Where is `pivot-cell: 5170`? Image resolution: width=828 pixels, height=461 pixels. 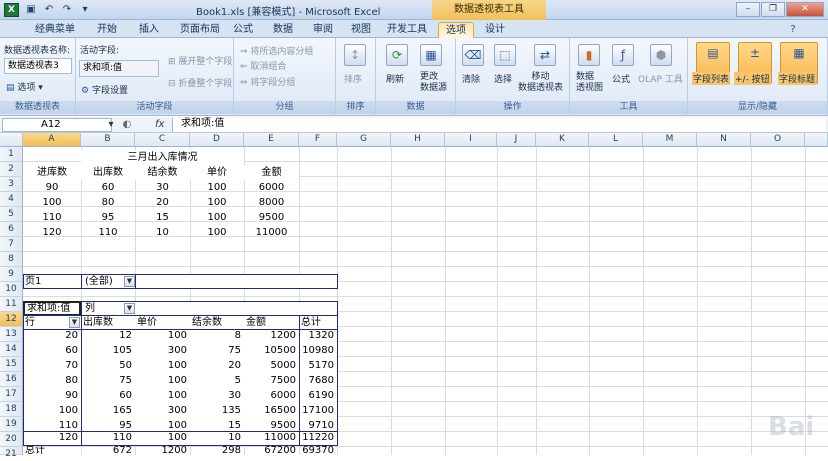
pivot-cell: 5170 is located at coordinates (318, 365).